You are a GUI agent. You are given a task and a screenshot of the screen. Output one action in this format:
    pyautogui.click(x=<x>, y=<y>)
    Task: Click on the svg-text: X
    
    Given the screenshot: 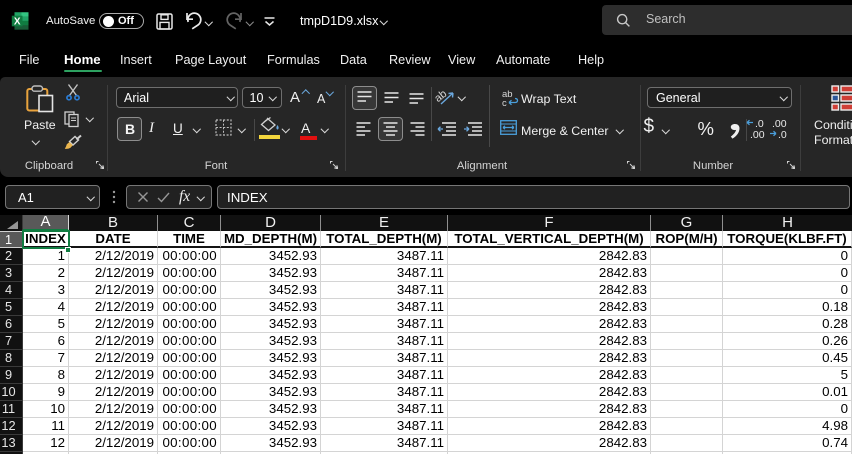 What is the action you would take?
    pyautogui.click(x=17, y=22)
    